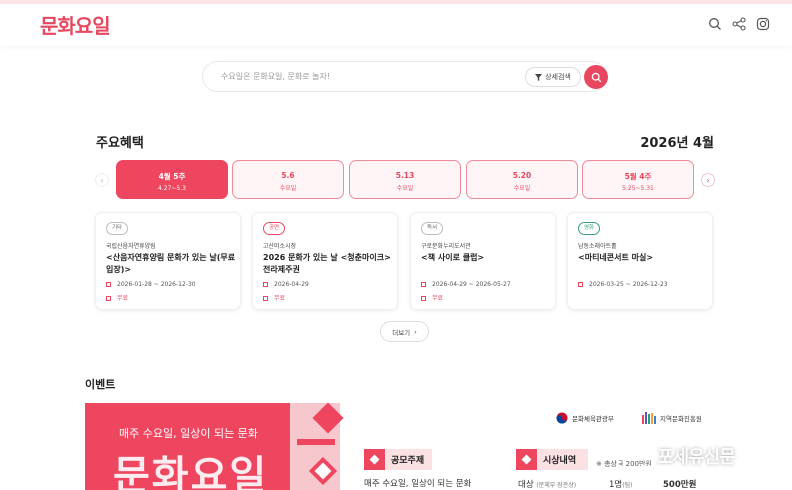 Image resolution: width=792 pixels, height=490 pixels. I want to click on week-tab-label: 4월 5주, so click(172, 176).